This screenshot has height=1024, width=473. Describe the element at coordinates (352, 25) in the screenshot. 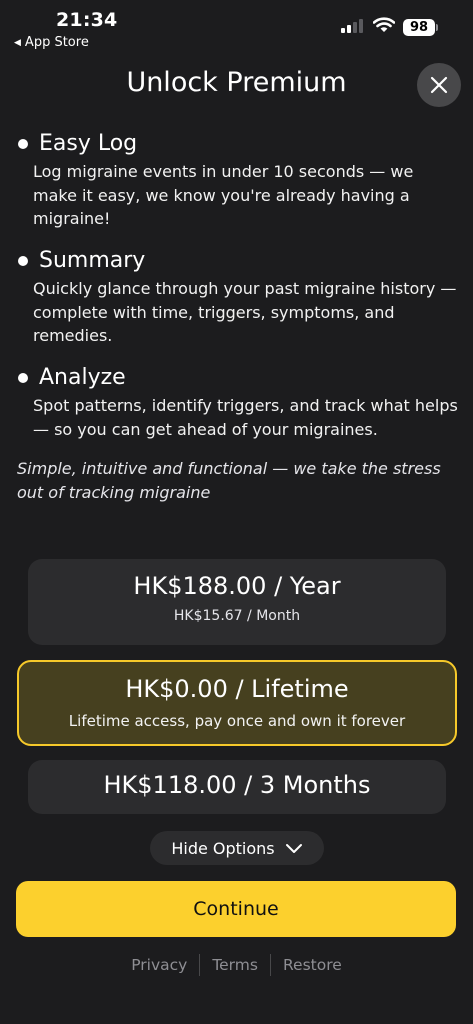

I see `signal-icon` at that location.